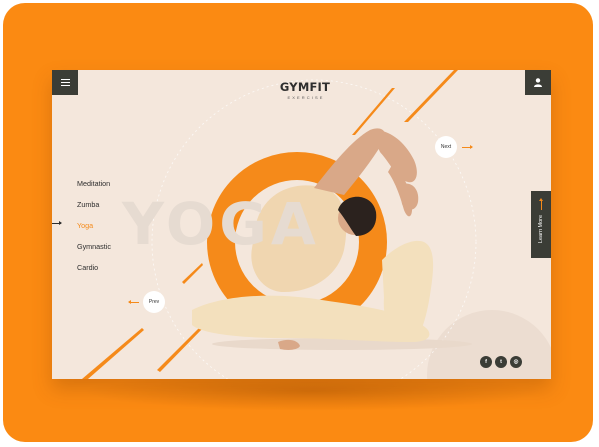 The width and height of the screenshot is (599, 447). I want to click on brand-logo: GYMFIT EXERCISE, so click(305, 90).